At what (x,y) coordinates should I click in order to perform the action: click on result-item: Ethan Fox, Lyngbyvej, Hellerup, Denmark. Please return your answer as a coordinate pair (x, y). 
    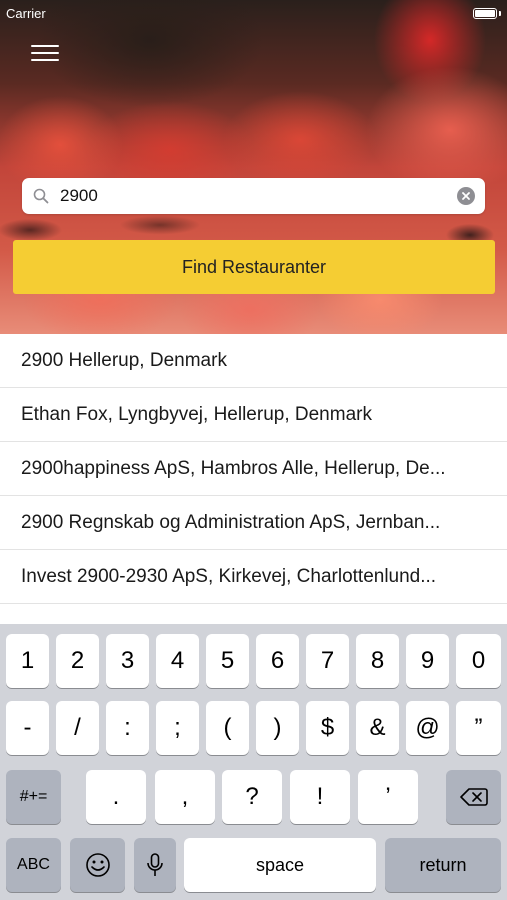
    Looking at the image, I should click on (253, 415).